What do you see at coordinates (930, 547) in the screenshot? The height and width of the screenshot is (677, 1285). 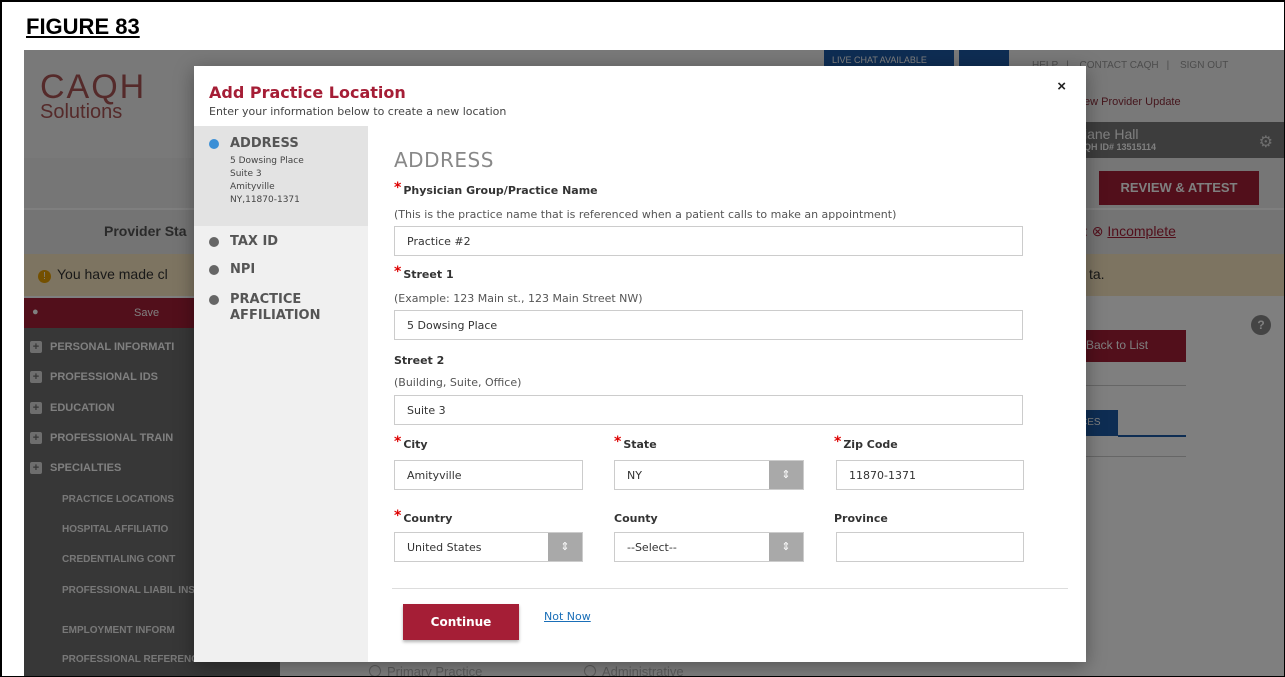 I see `province-input` at bounding box center [930, 547].